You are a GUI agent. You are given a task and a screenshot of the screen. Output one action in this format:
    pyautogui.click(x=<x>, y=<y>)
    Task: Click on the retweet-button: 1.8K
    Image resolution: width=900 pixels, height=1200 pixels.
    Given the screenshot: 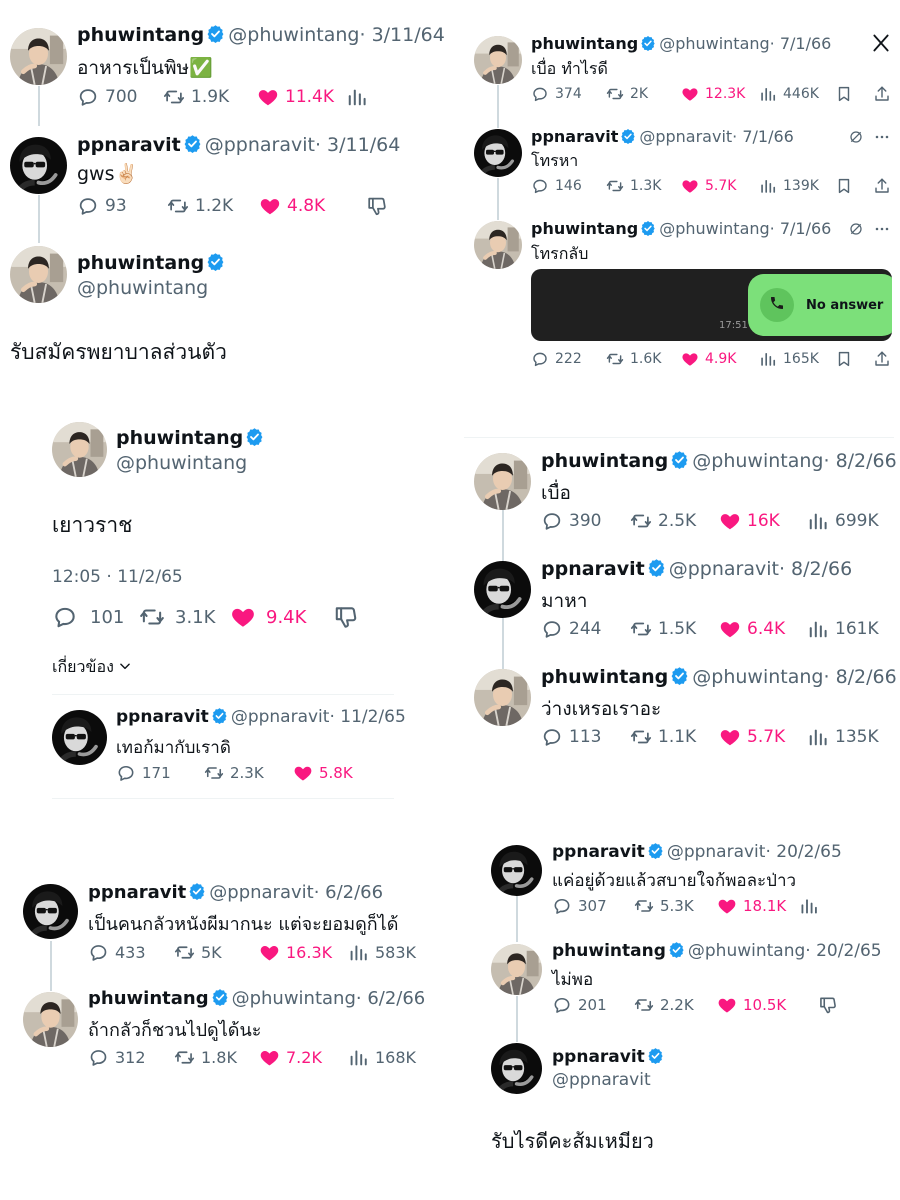 What is the action you would take?
    pyautogui.click(x=205, y=1057)
    